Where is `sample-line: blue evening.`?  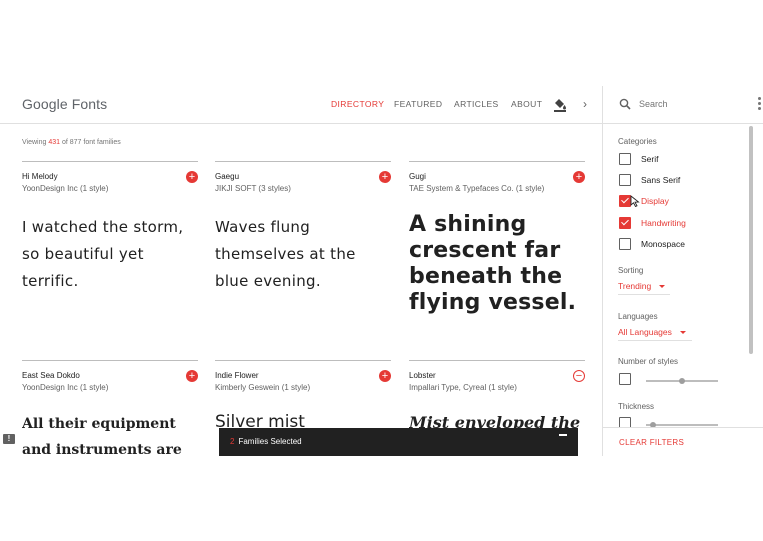 sample-line: blue evening. is located at coordinates (268, 281).